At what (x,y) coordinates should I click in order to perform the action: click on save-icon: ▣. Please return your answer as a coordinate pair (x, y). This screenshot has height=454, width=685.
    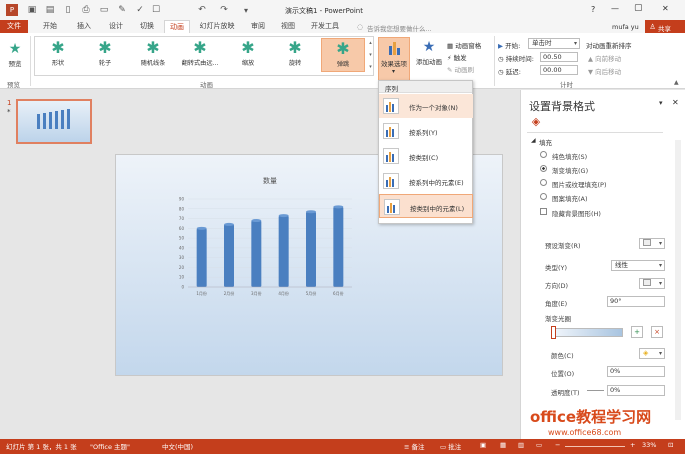
    Looking at the image, I should click on (32, 10).